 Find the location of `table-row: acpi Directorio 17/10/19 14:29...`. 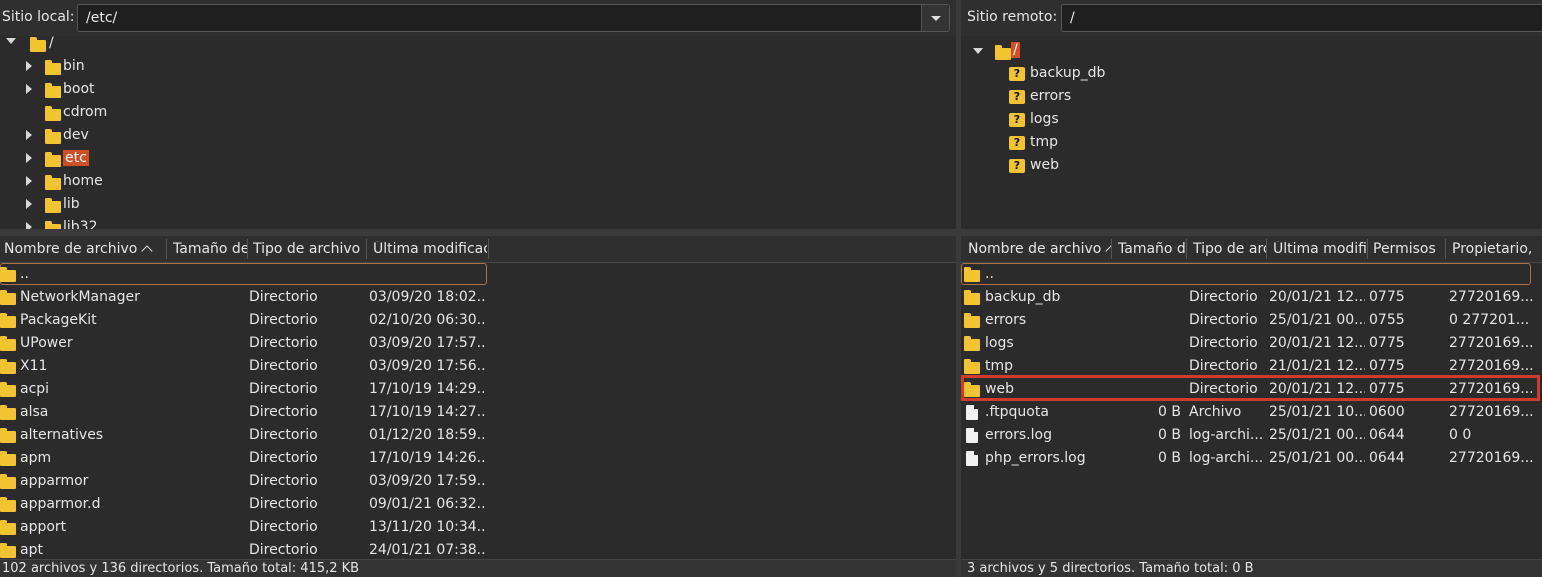

table-row: acpi Directorio 17/10/19 14:29... is located at coordinates (478, 389).